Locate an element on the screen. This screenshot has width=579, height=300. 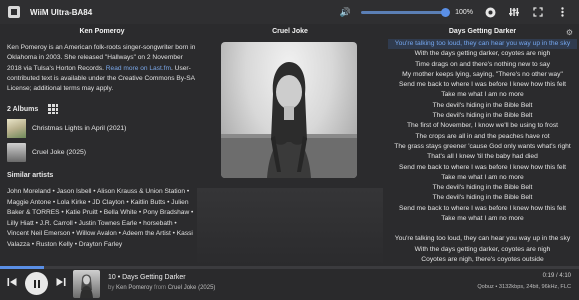
previous-track-icon is located at coordinates (12, 283).